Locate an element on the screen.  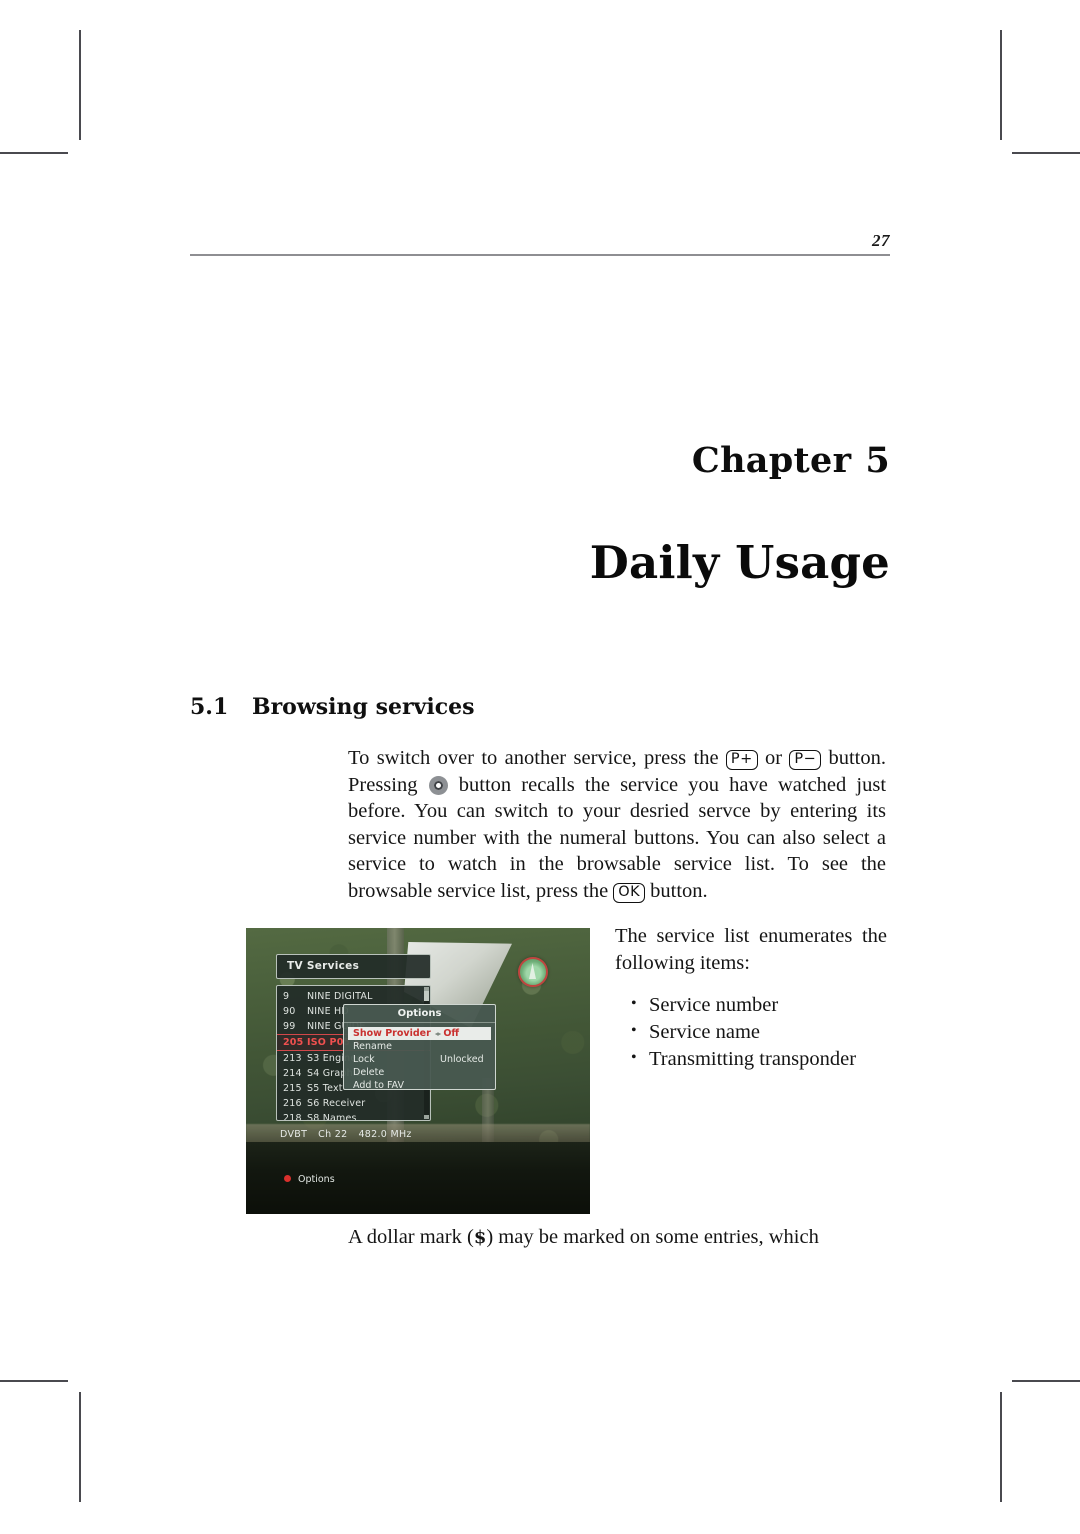
service-number: 205 is located at coordinates (293, 1042).